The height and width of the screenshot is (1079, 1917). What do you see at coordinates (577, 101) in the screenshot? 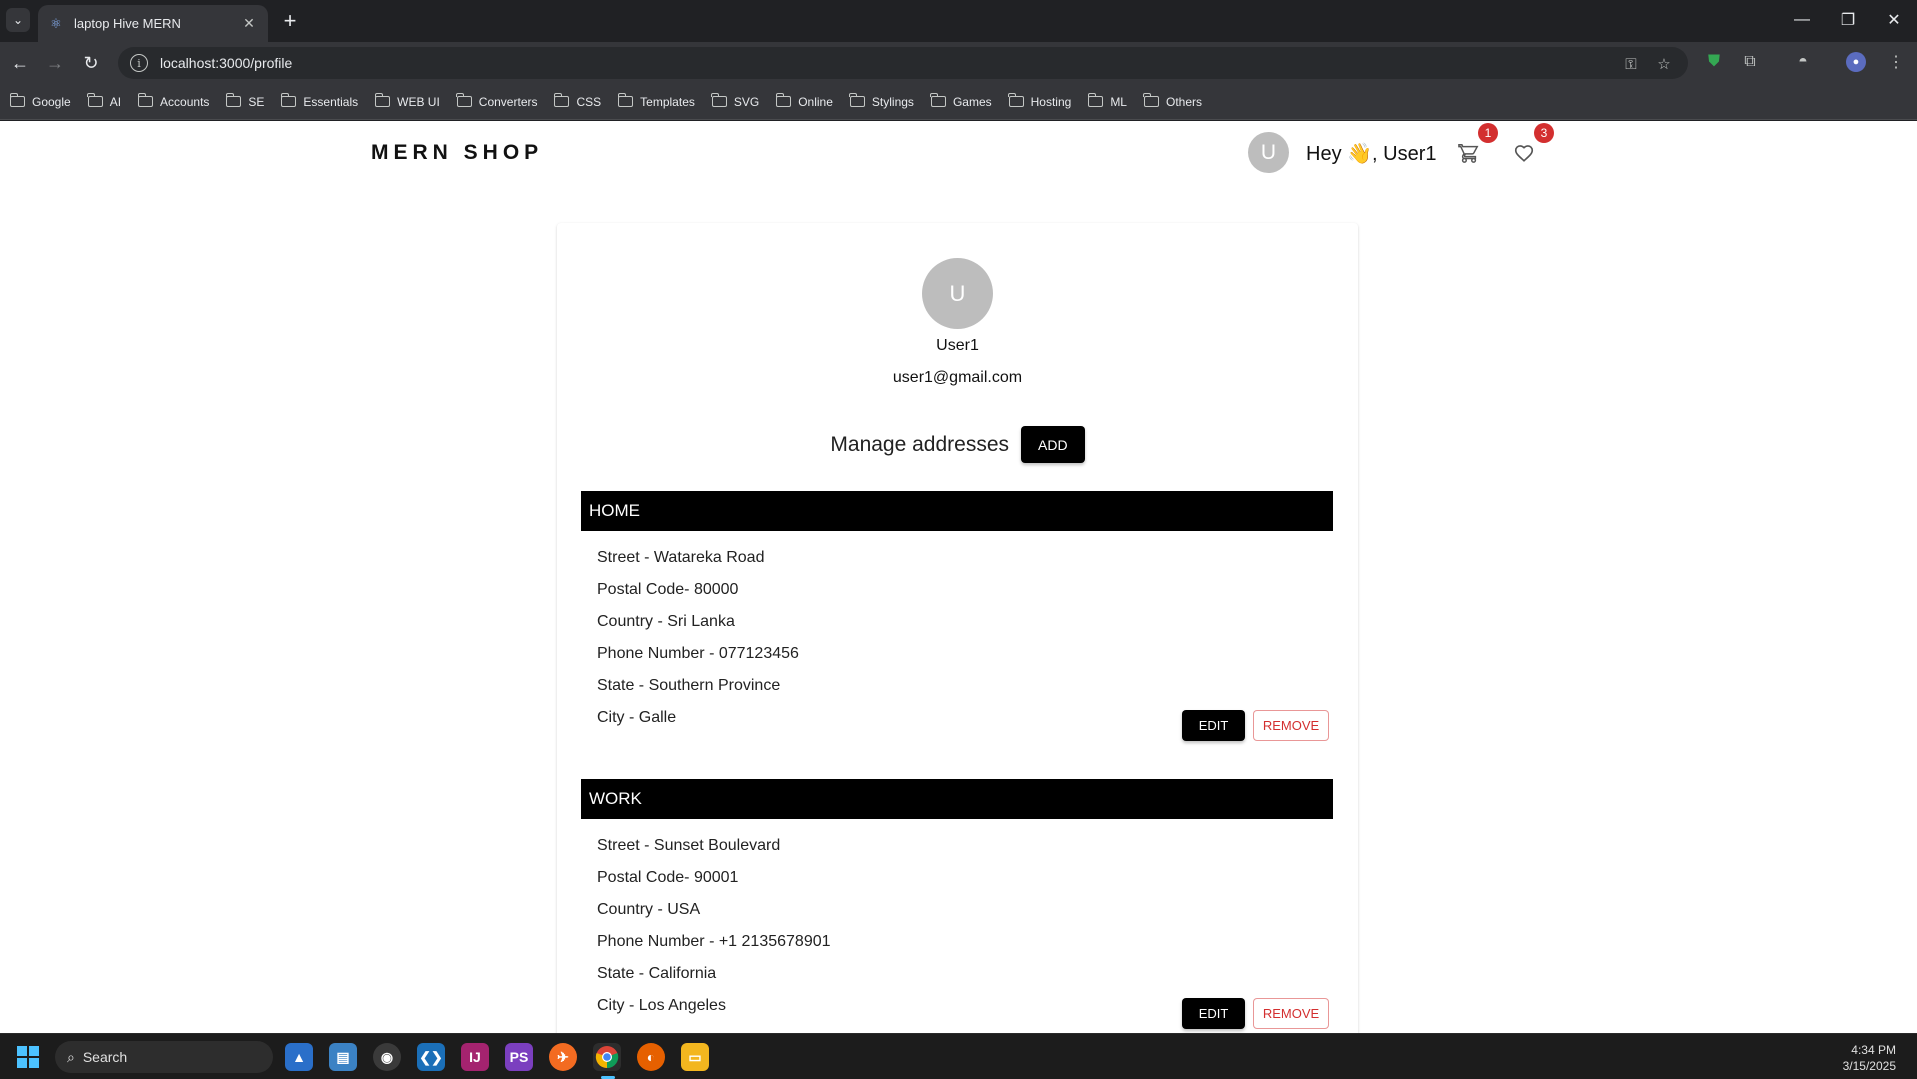
I see `bookmark-folder: CSS` at bounding box center [577, 101].